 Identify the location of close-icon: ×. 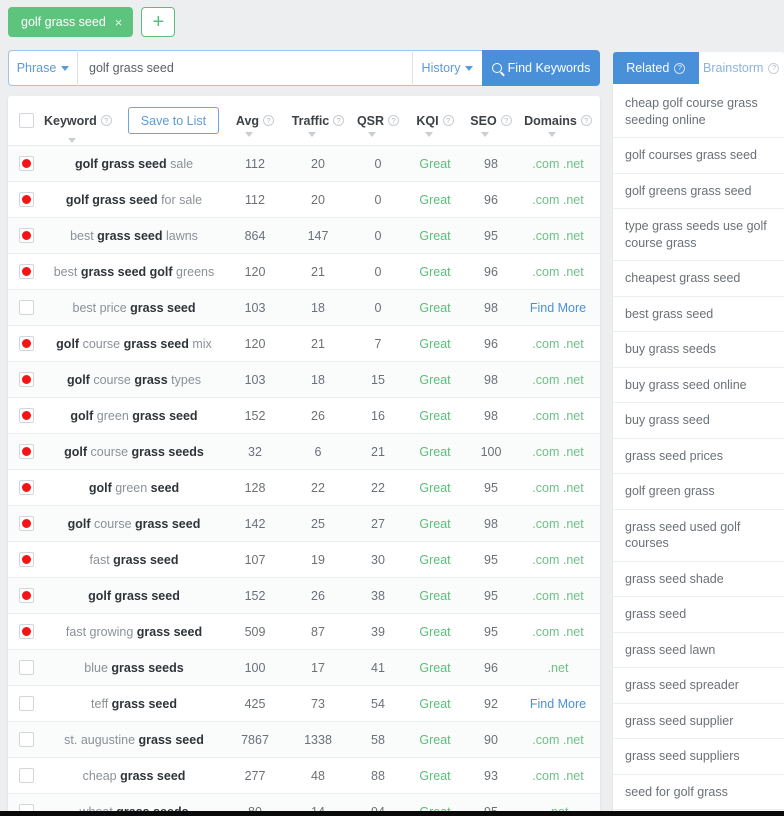
(119, 22).